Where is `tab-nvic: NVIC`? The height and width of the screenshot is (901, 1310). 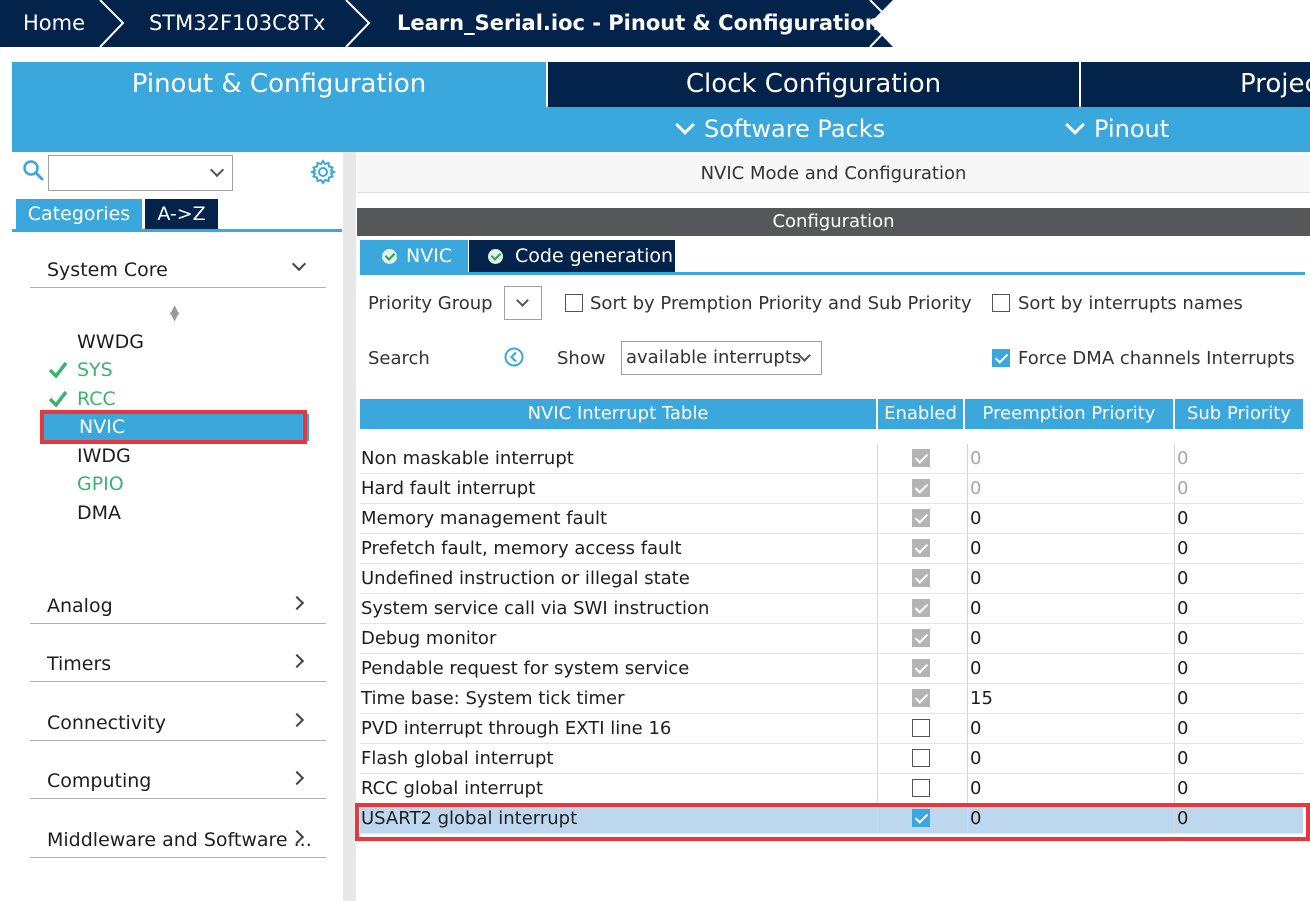 tab-nvic: NVIC is located at coordinates (414, 256).